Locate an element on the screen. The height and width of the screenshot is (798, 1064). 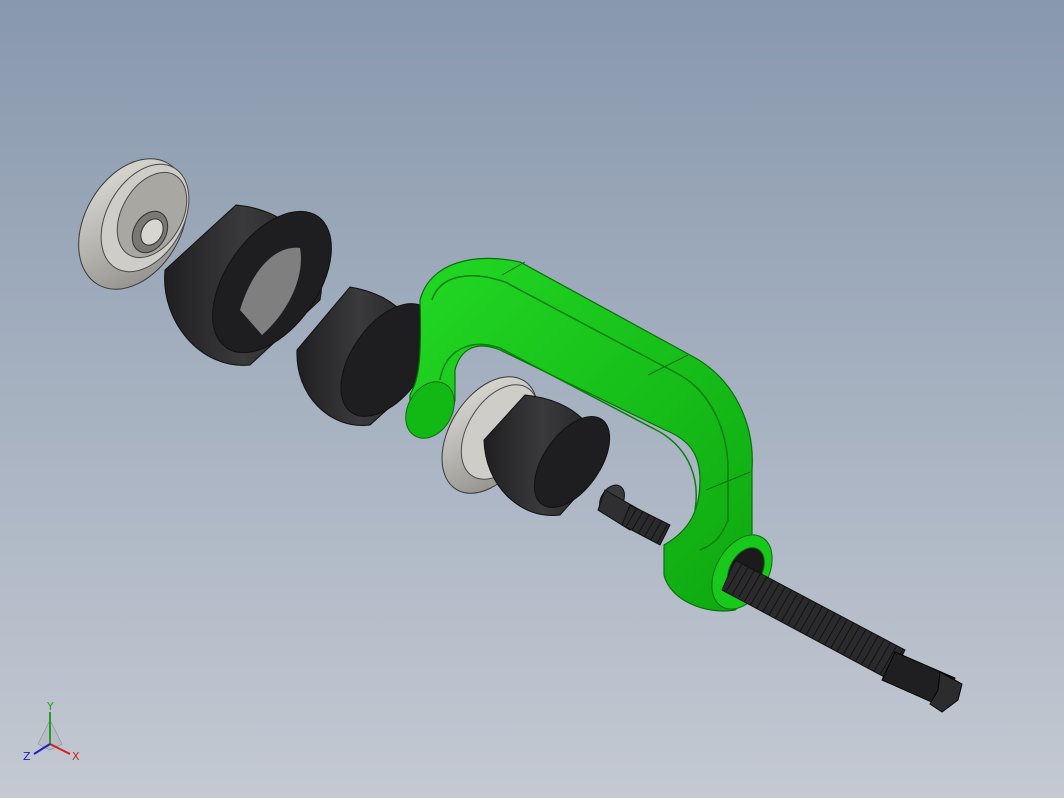
triad-y-label: Y is located at coordinates (50, 706).